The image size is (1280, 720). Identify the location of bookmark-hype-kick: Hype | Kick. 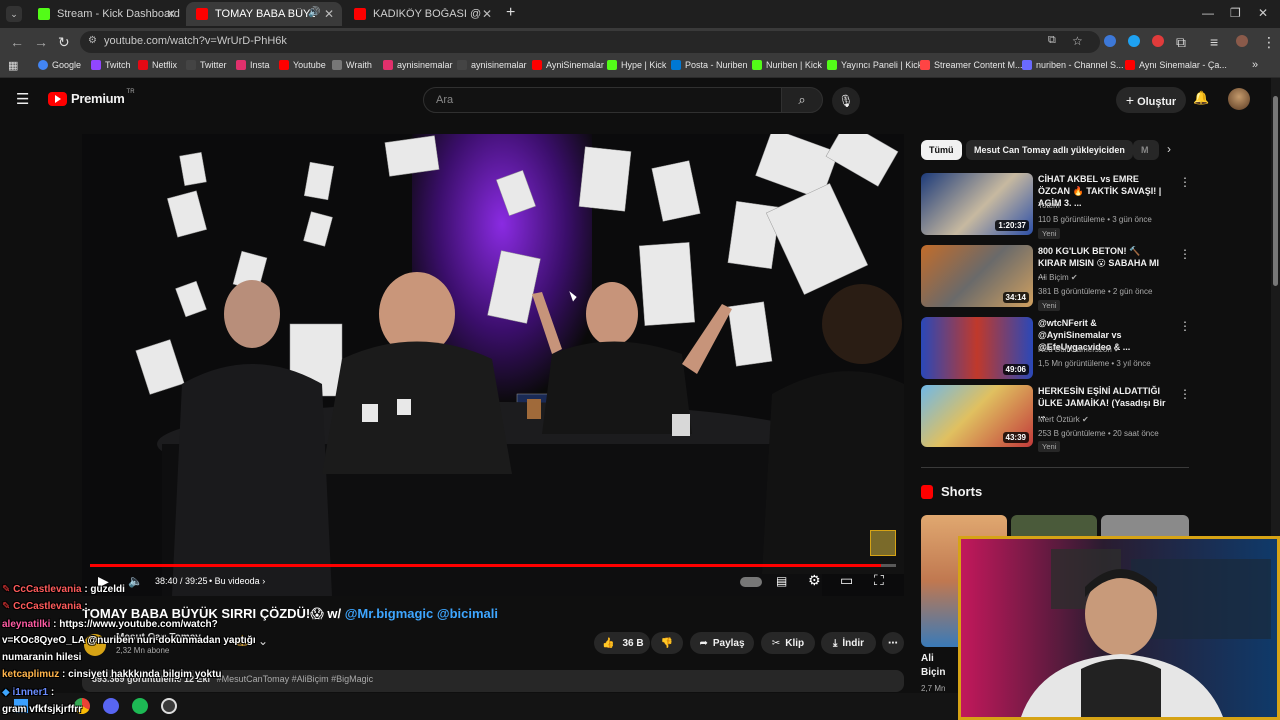
(636, 65).